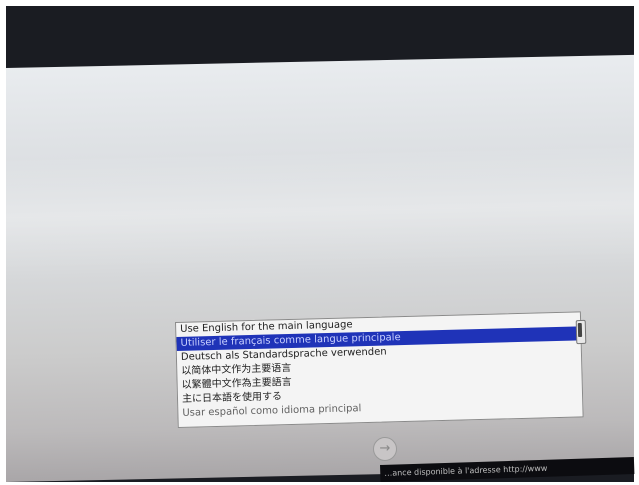 This screenshot has width=639, height=485. I want to click on language-list-scrollbar, so click(581, 332).